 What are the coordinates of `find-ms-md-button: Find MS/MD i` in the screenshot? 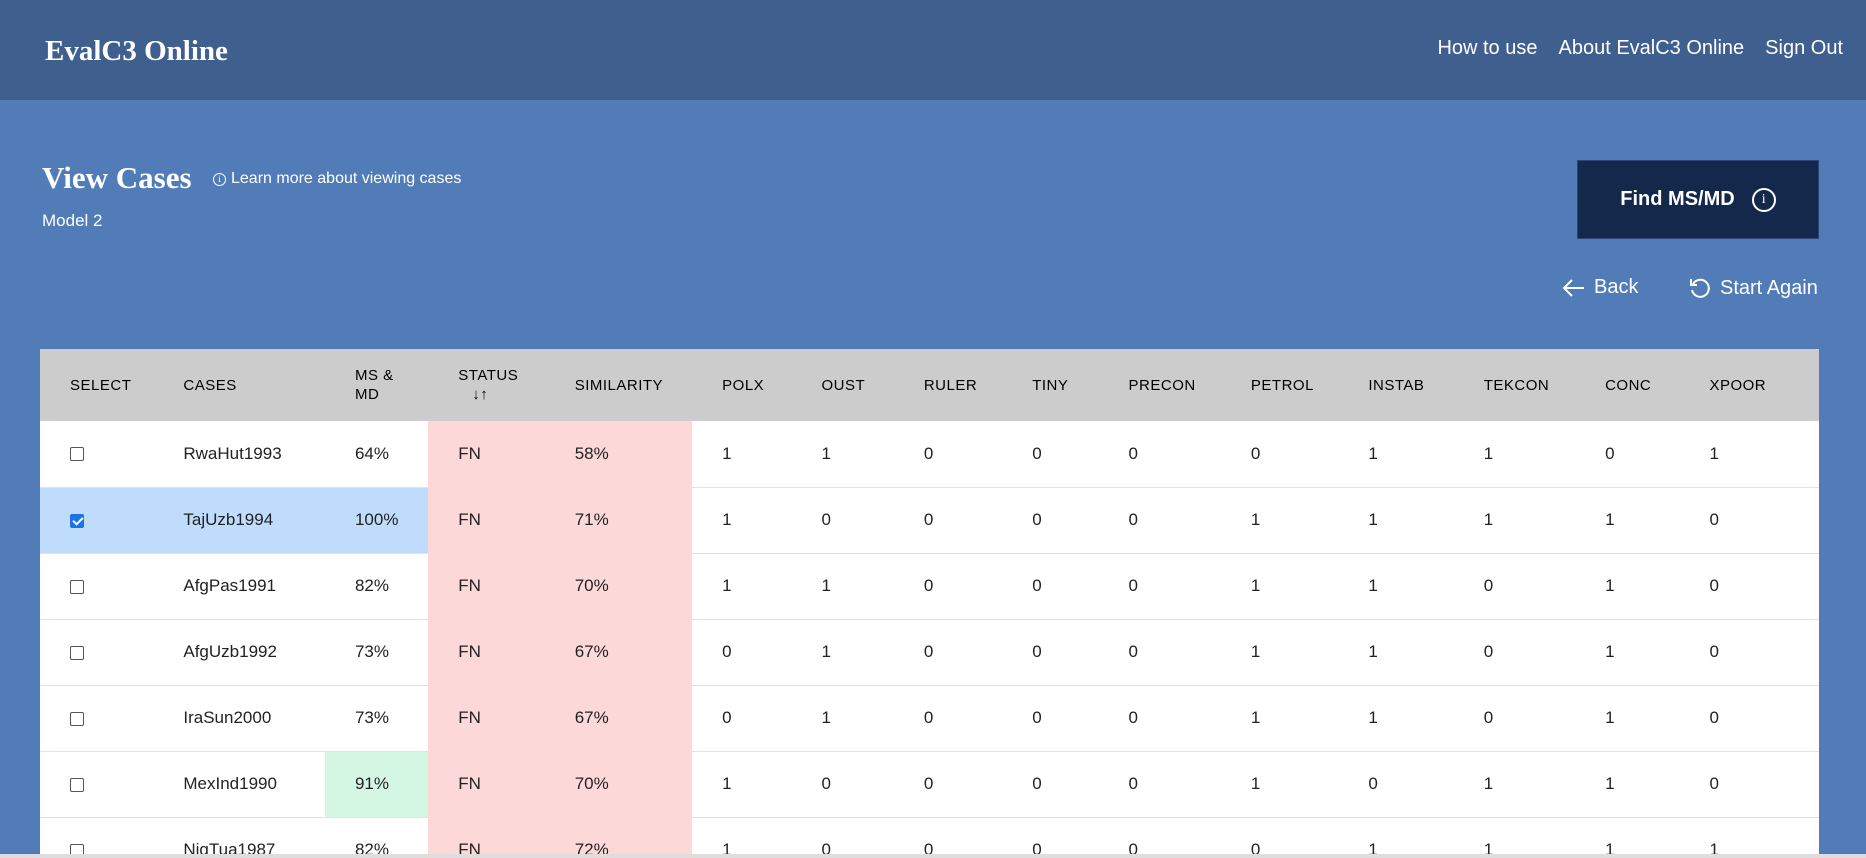 It's located at (1698, 199).